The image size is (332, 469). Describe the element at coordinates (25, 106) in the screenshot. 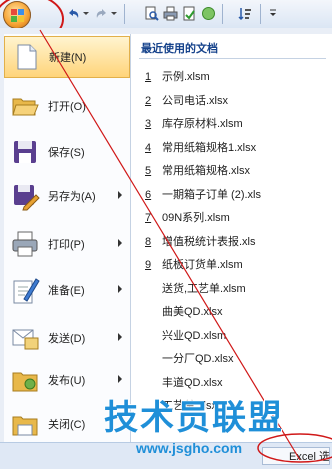

I see `open-folder-icon` at that location.